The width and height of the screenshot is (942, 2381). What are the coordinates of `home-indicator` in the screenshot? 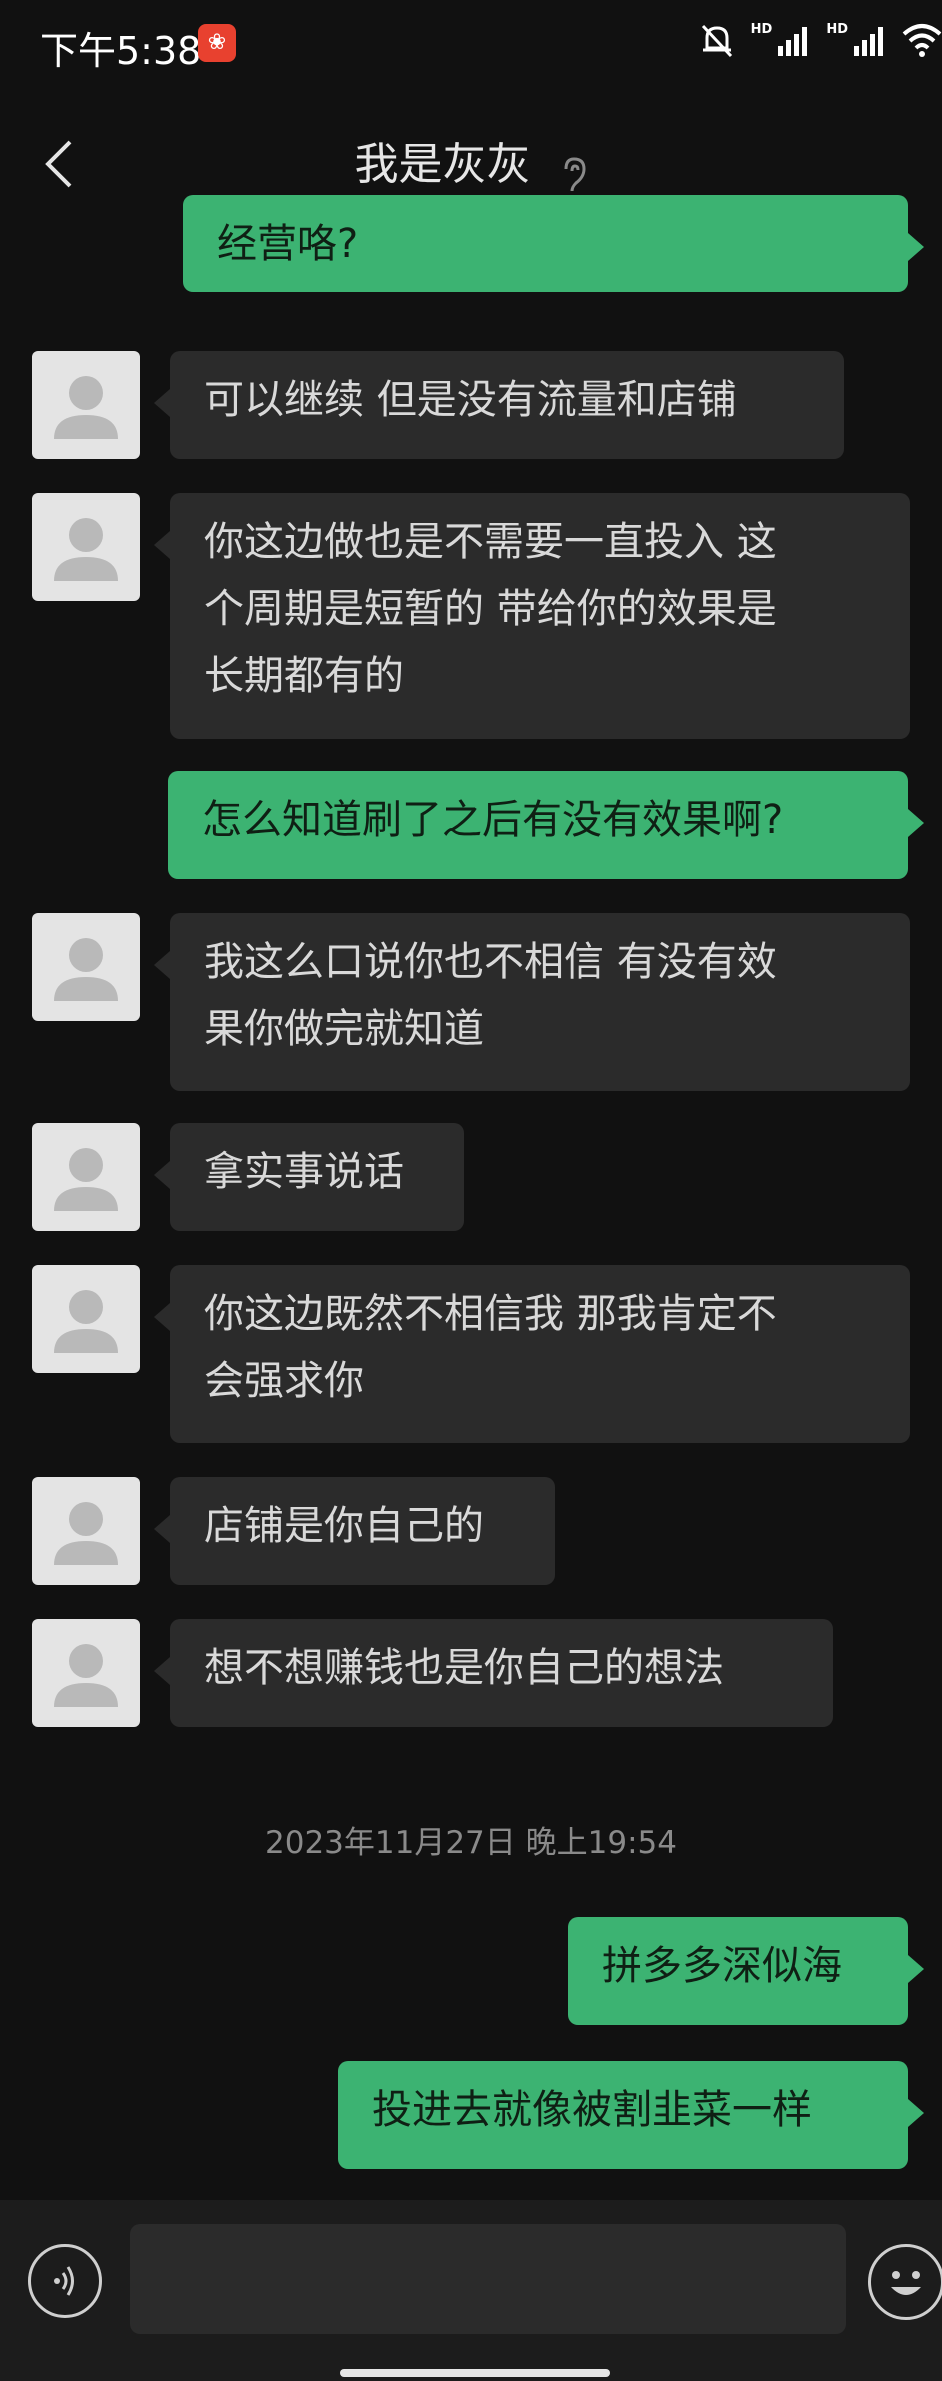 It's located at (475, 2373).